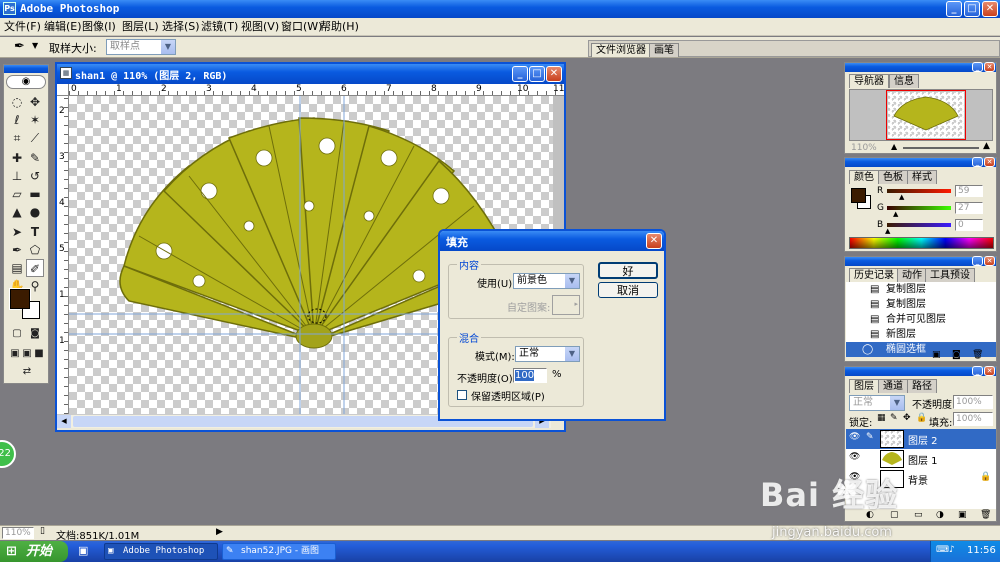 The width and height of the screenshot is (1000, 562). I want to click on preserve-transparency-checkbox, so click(462, 395).